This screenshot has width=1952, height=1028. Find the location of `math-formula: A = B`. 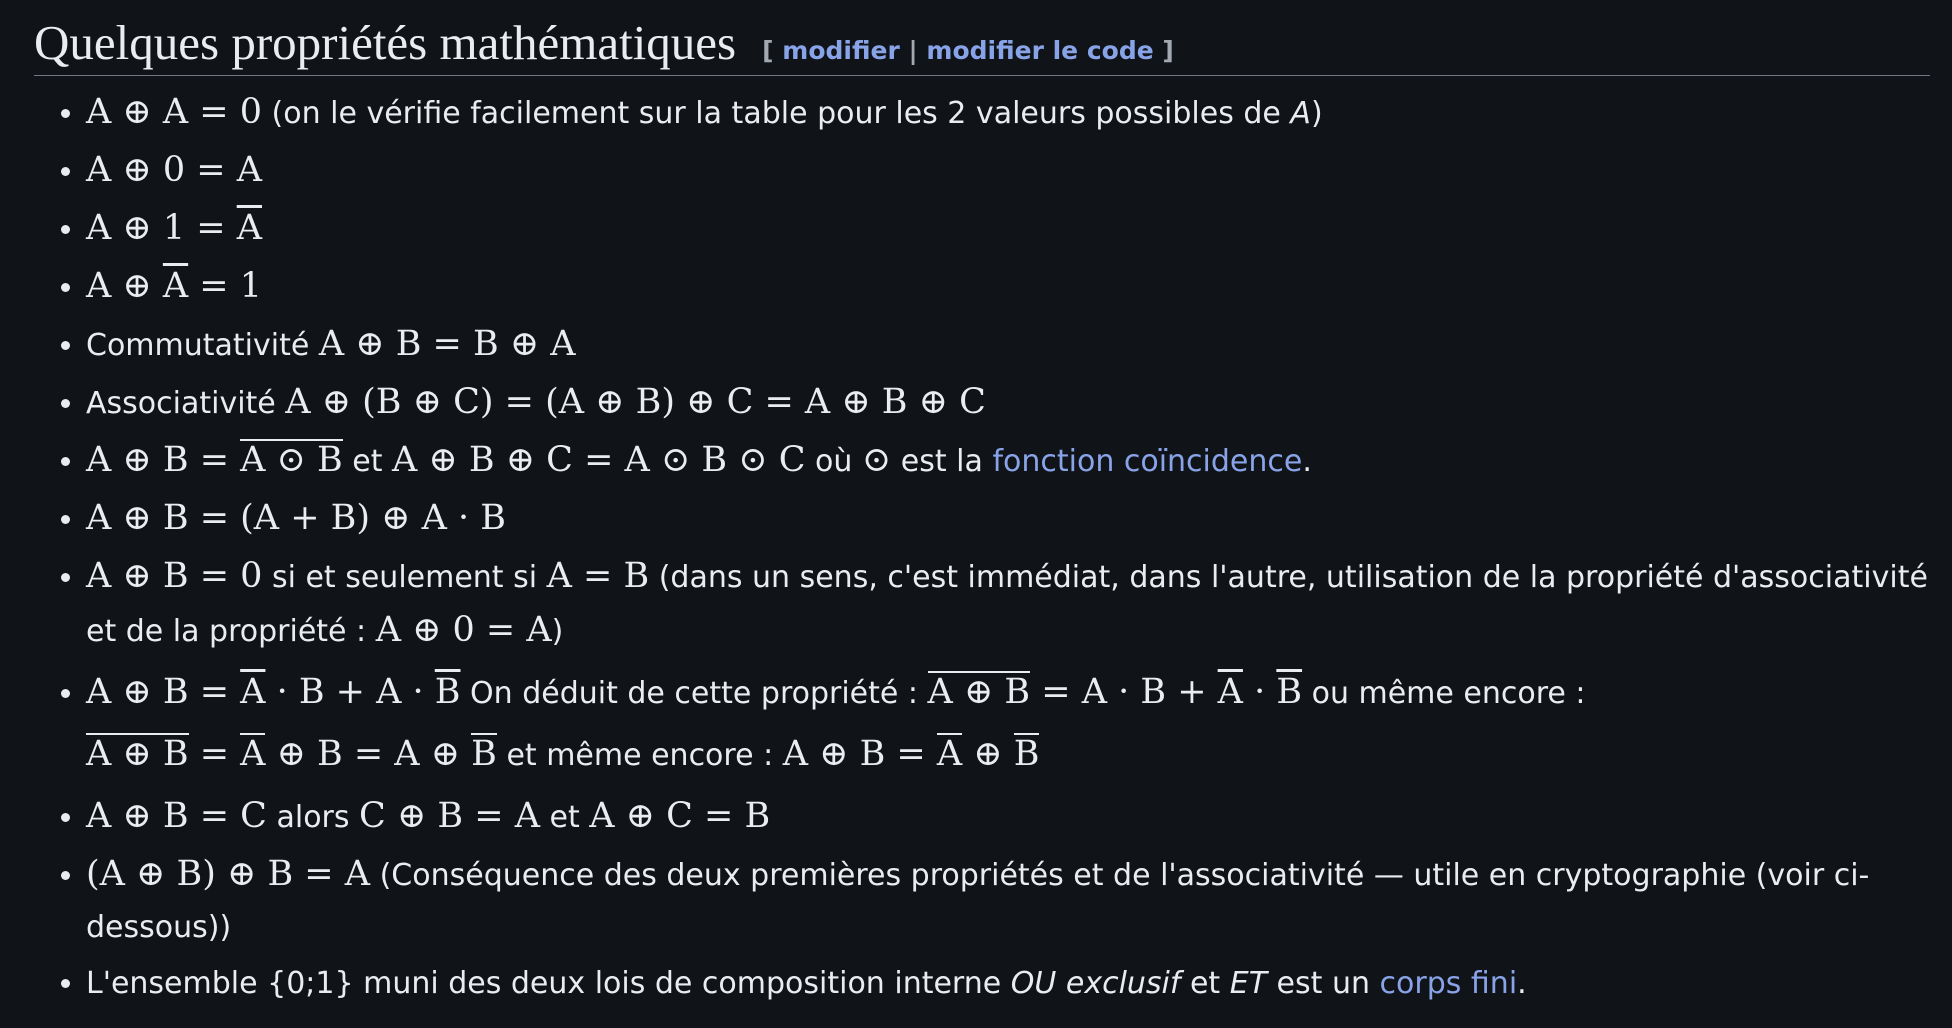

math-formula: A = B is located at coordinates (598, 576).